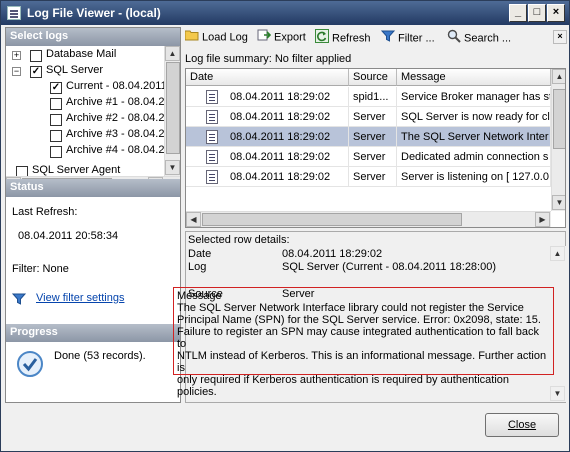 This screenshot has height=452, width=570. I want to click on tree-item-label: Archive #3 - 08.04.20, so click(115, 134).